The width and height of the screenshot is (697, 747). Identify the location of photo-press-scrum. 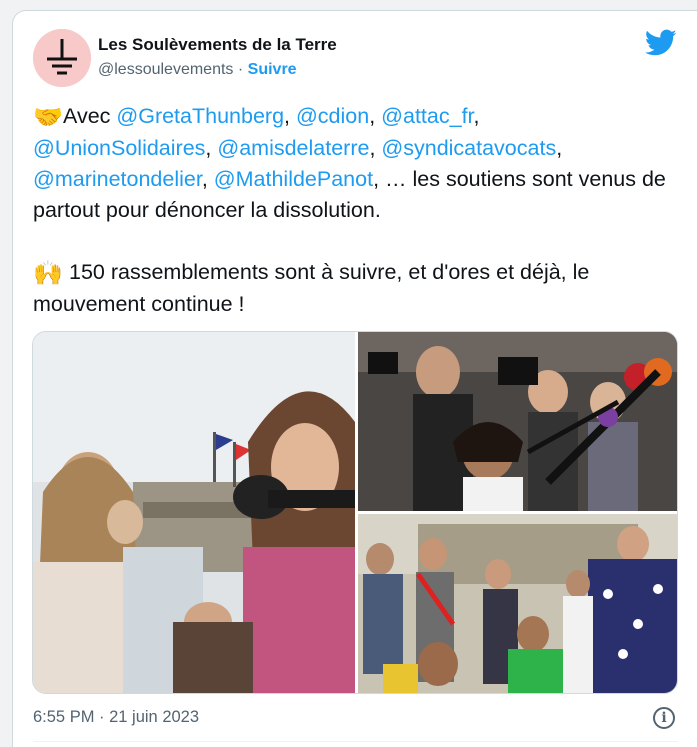
(517, 421).